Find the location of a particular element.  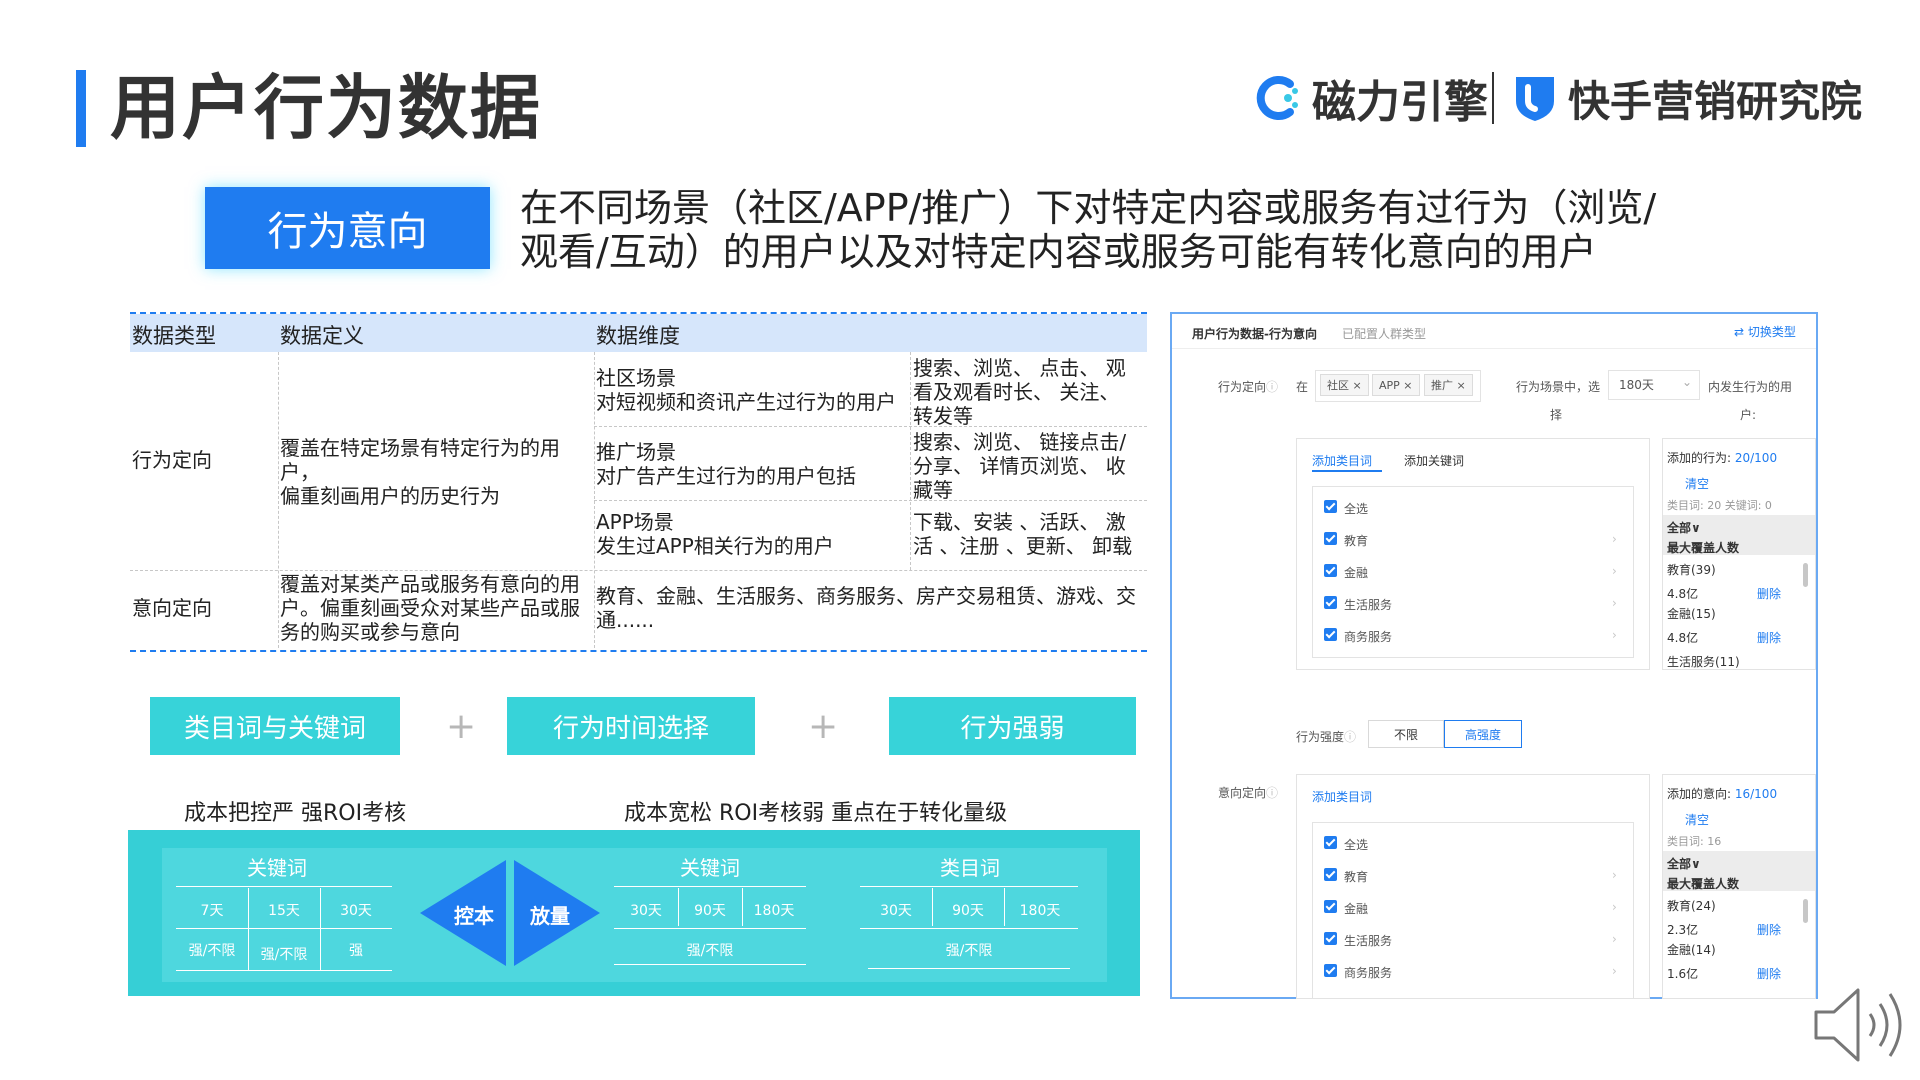

intent-stats: 类目词: 16 is located at coordinates (1694, 841).